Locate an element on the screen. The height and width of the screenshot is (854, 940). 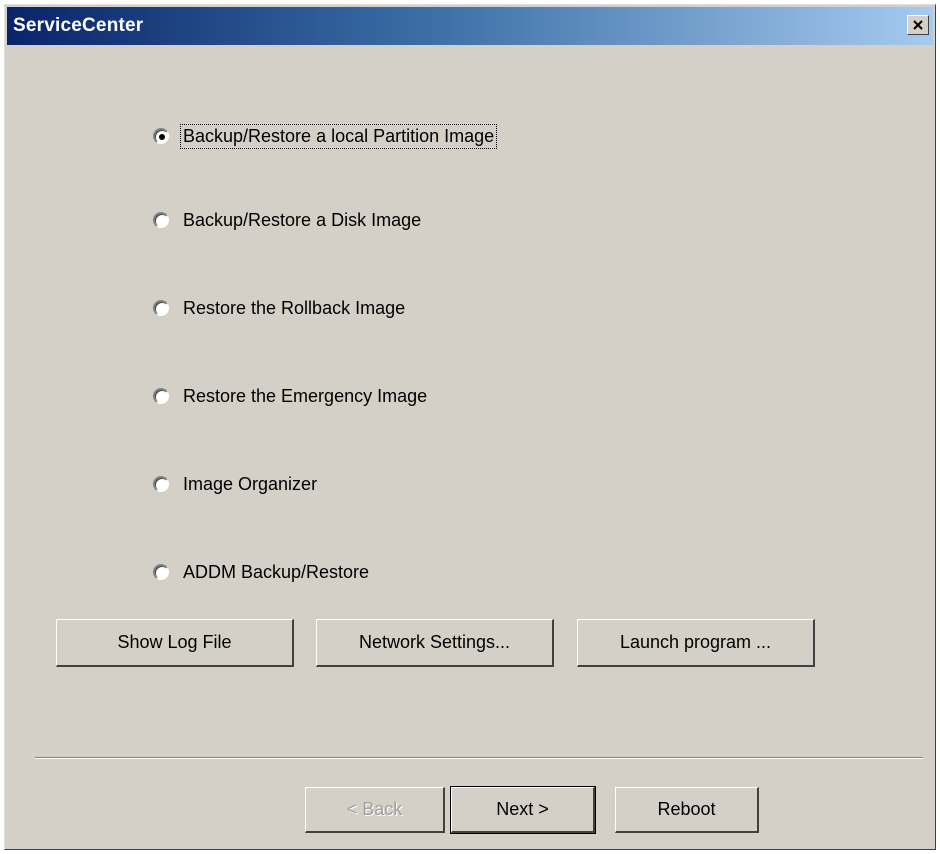
next-button: Next > is located at coordinates (523, 810).